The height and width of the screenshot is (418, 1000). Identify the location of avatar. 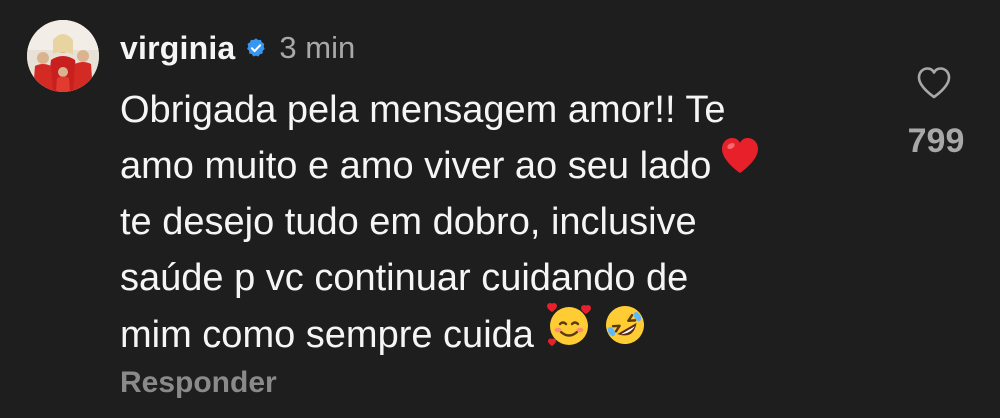
(63, 56).